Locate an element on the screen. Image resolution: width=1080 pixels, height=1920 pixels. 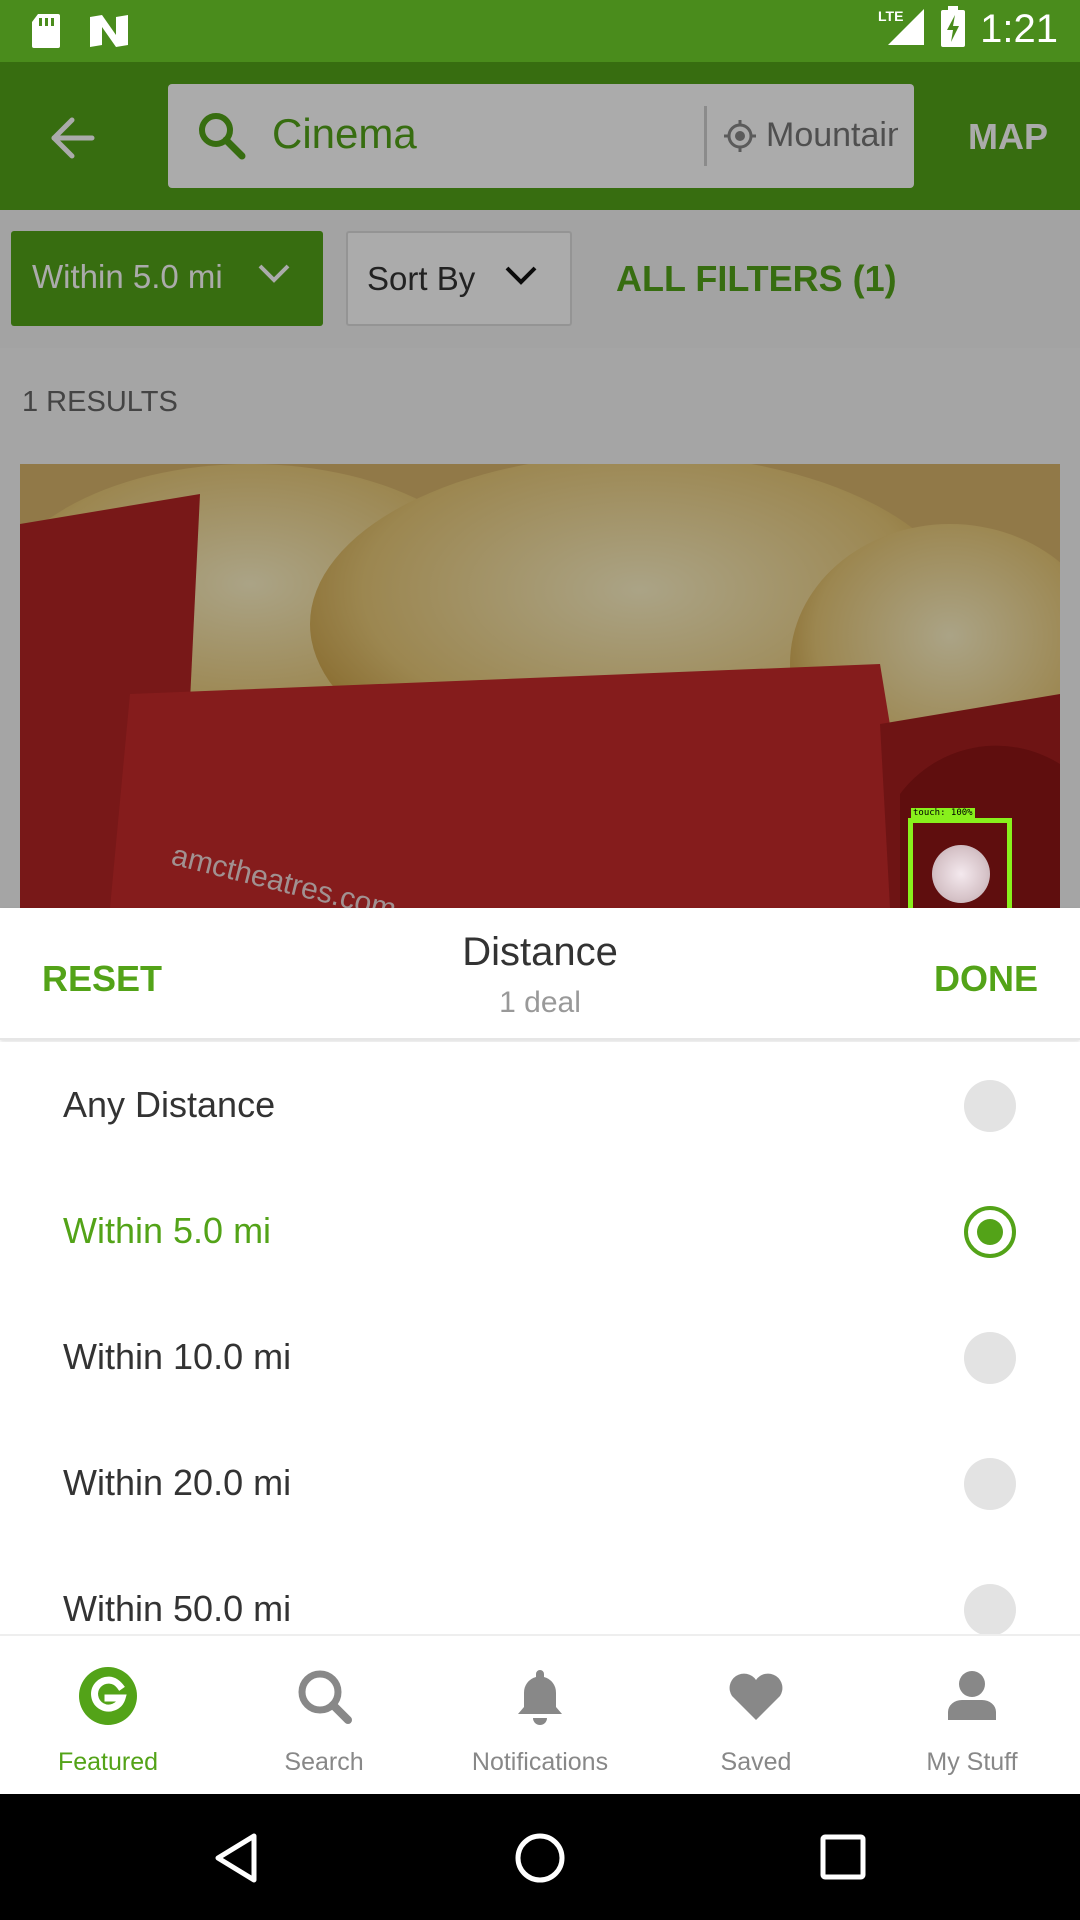
nav-featured: Featured is located at coordinates (108, 1716).